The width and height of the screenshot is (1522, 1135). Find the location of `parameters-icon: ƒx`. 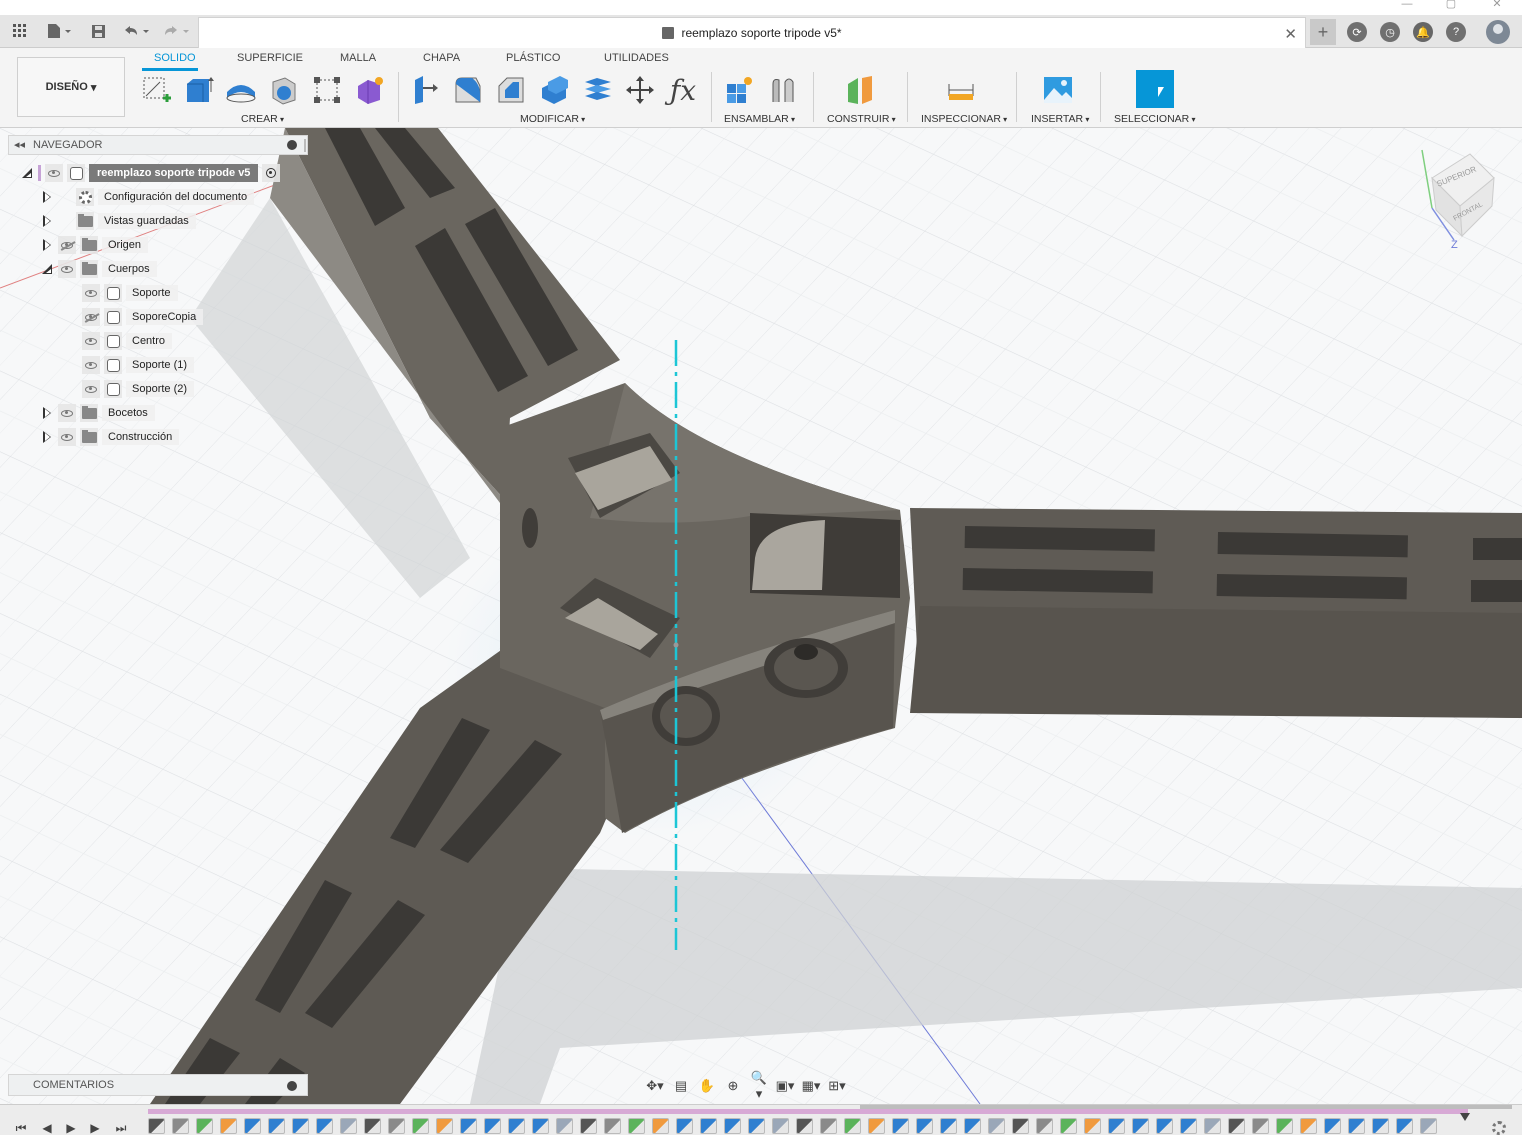

parameters-icon: ƒx is located at coordinates (683, 90).